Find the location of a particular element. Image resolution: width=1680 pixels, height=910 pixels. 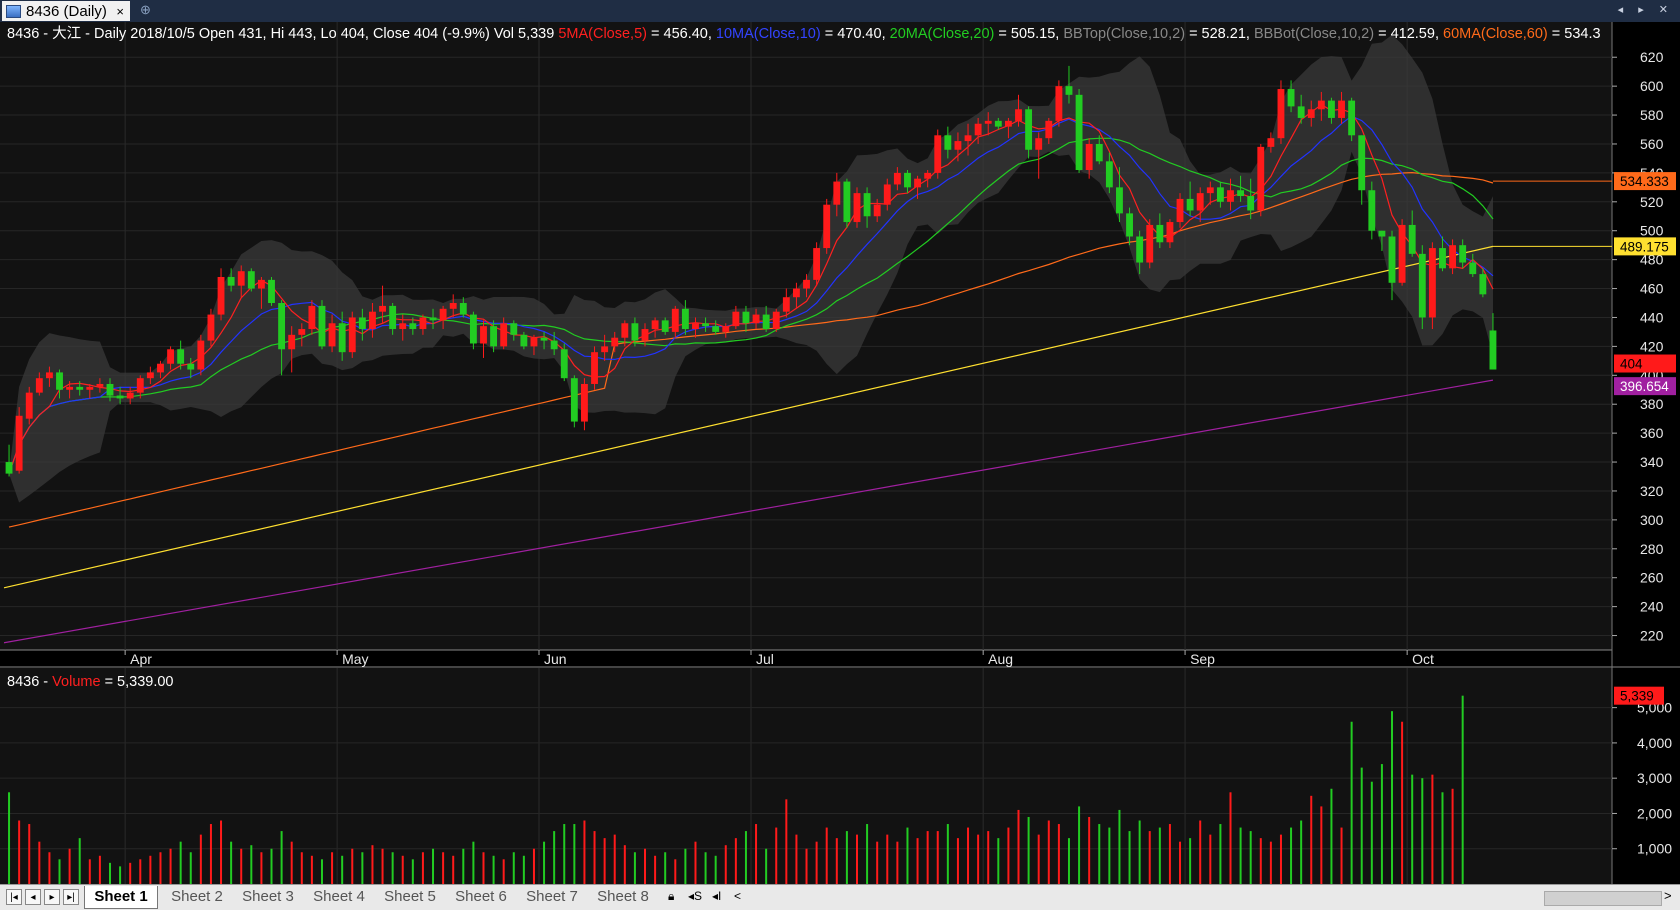

price-tick-label: 560 is located at coordinates (1652, 144).